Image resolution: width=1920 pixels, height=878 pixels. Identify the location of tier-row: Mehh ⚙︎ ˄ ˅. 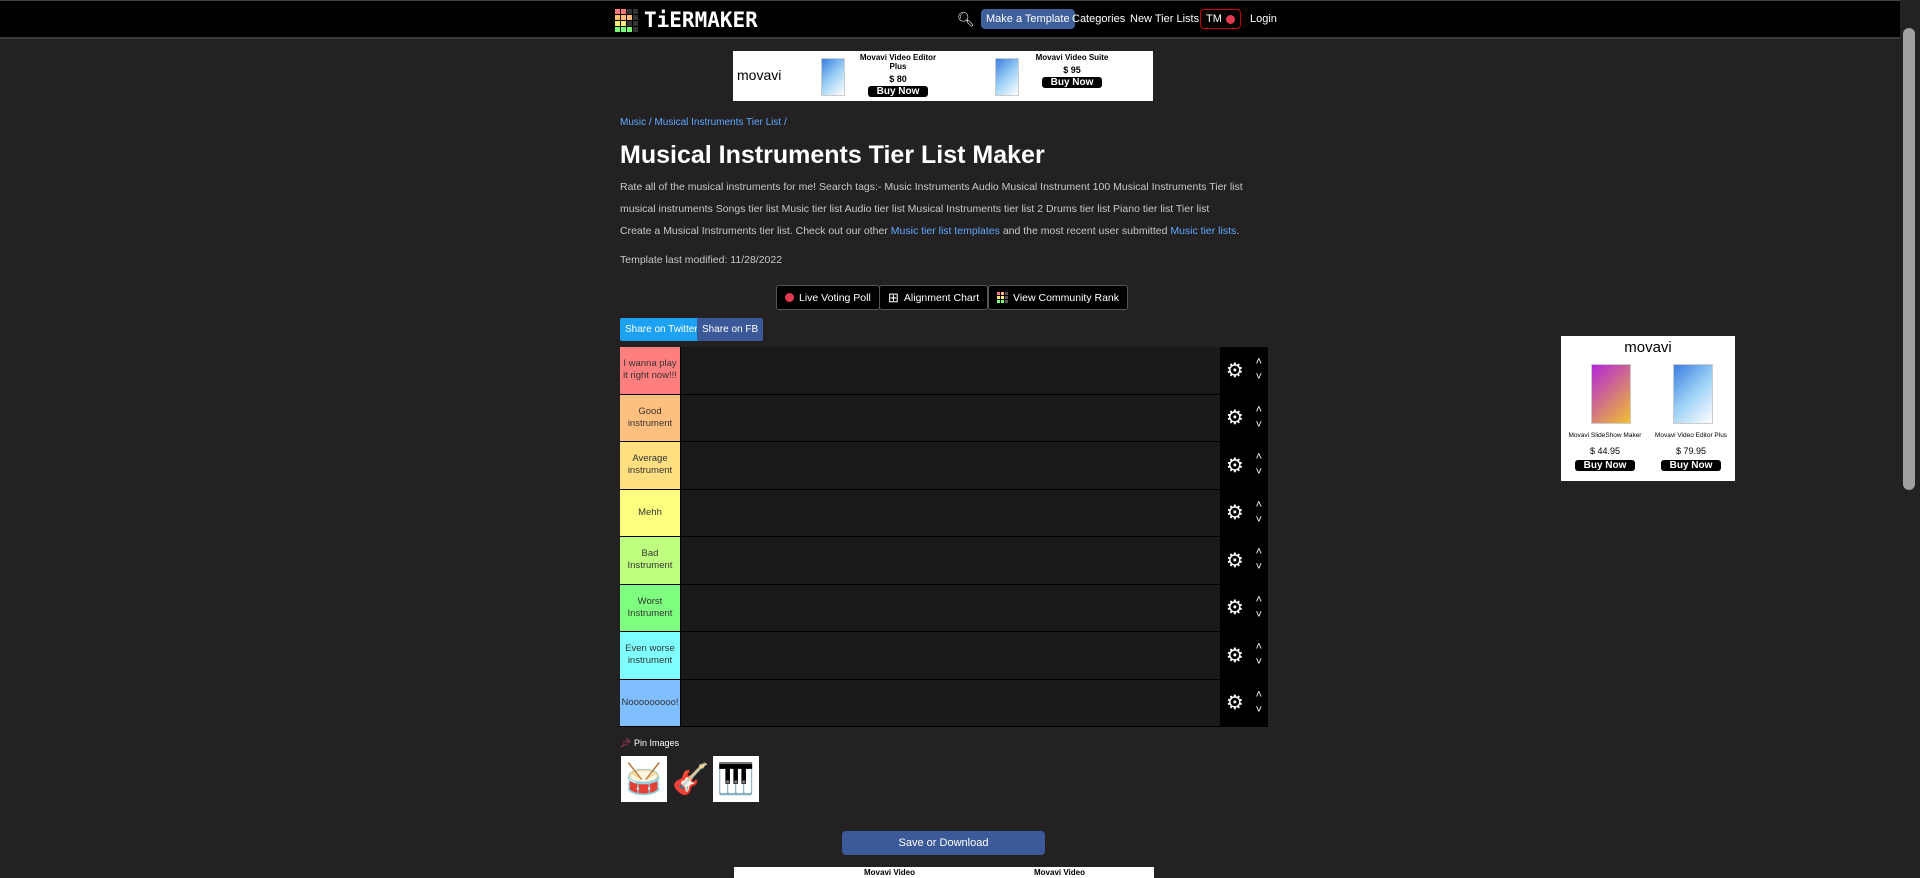
(944, 513).